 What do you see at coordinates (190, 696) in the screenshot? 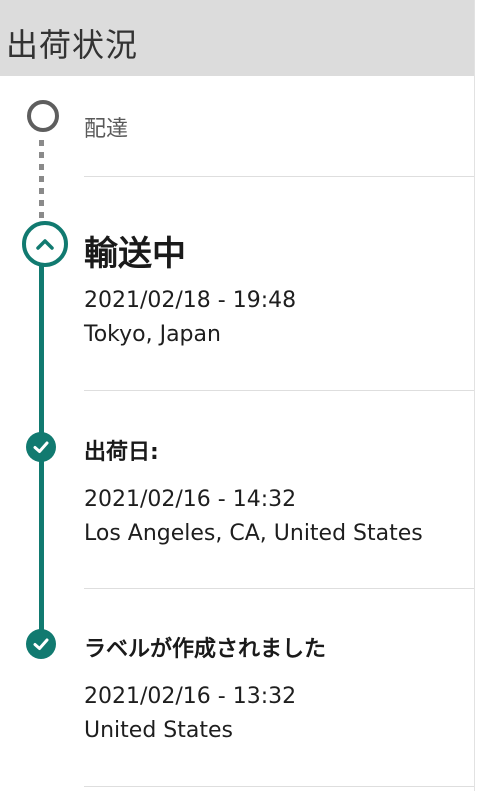
I see `event-datetime: 2021/02/16 - 13:32` at bounding box center [190, 696].